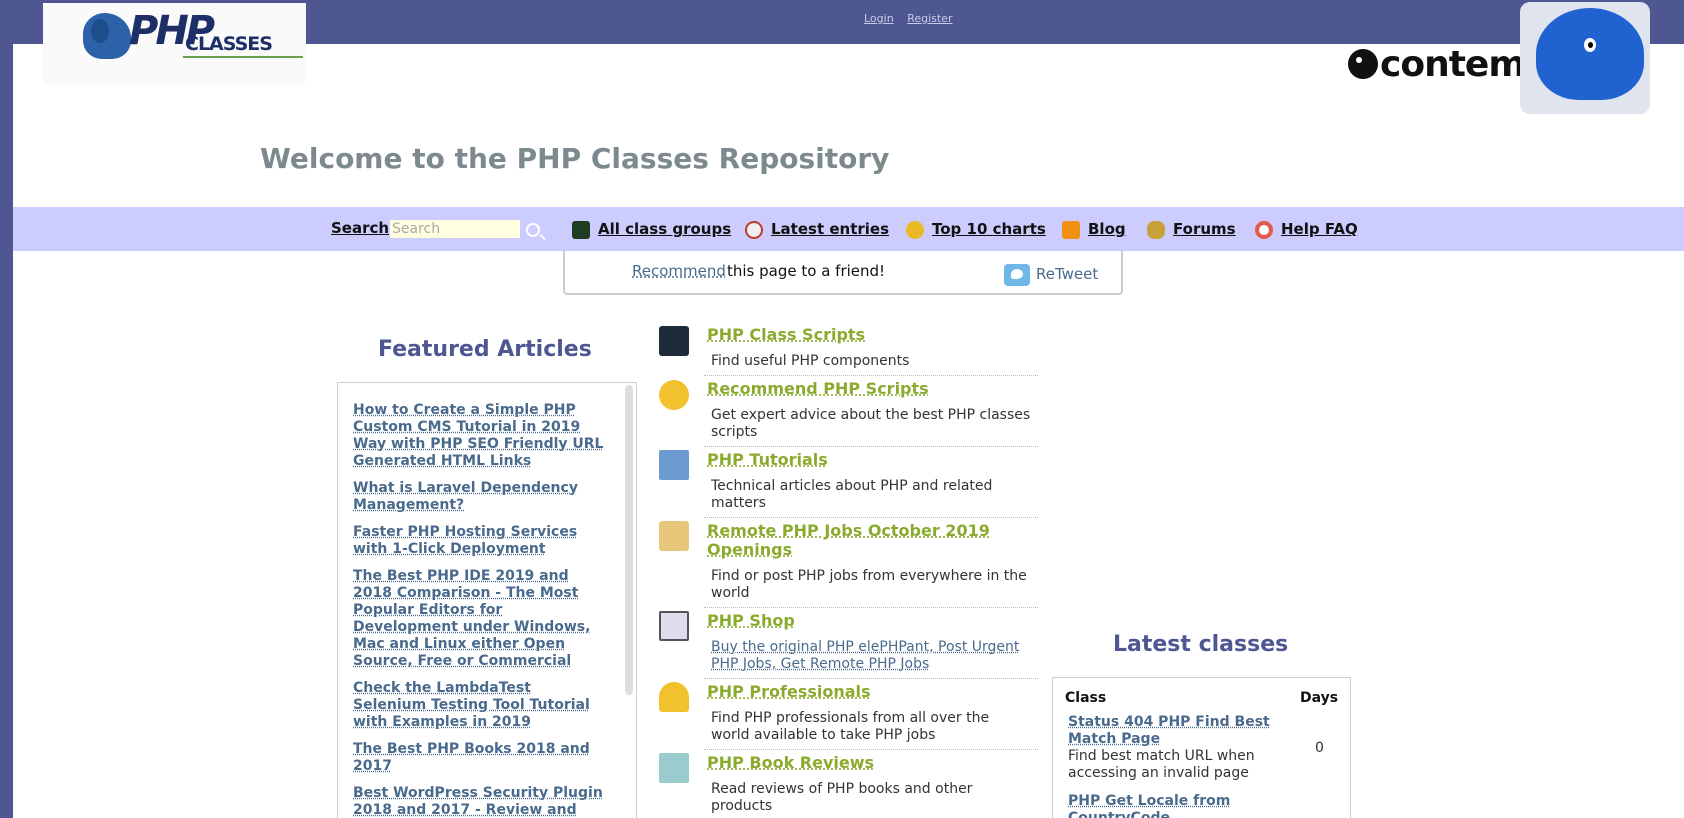 The height and width of the screenshot is (818, 1684). What do you see at coordinates (1201, 644) in the screenshot?
I see `latest-classes-title: Latest classes` at bounding box center [1201, 644].